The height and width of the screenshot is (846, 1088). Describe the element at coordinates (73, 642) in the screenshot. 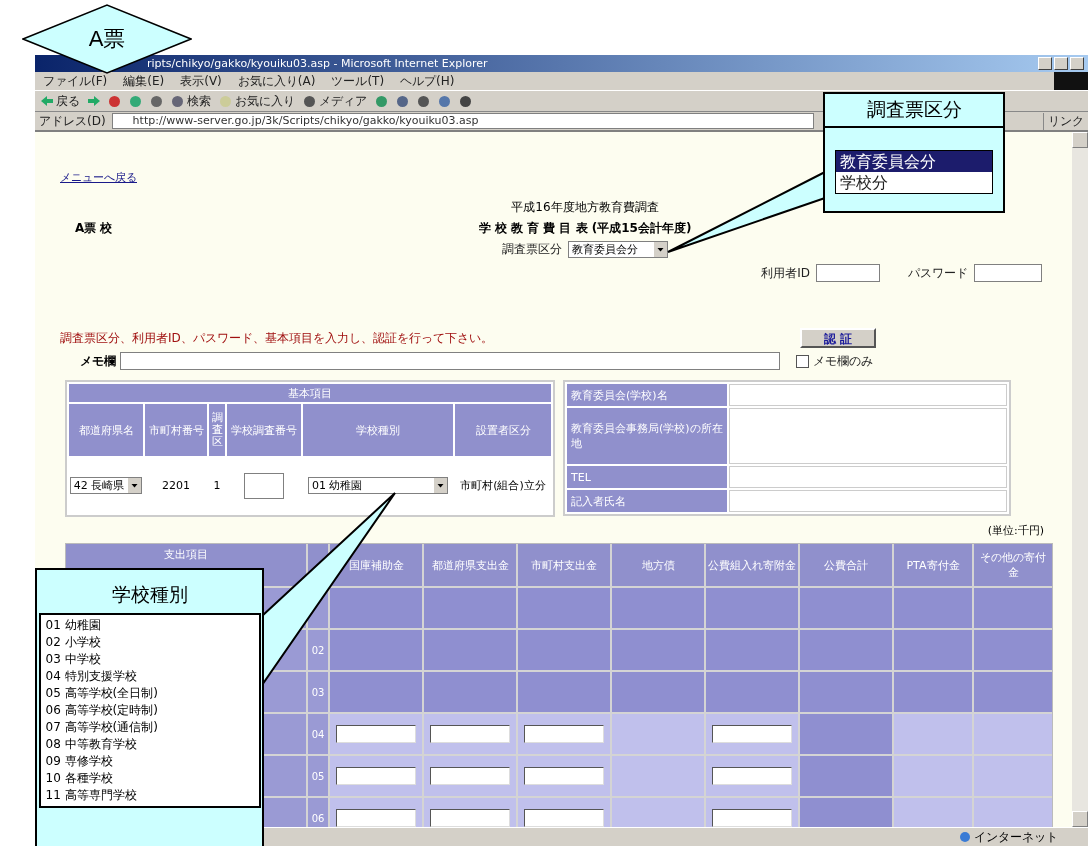

I see `list-item: 02 小学校` at that location.